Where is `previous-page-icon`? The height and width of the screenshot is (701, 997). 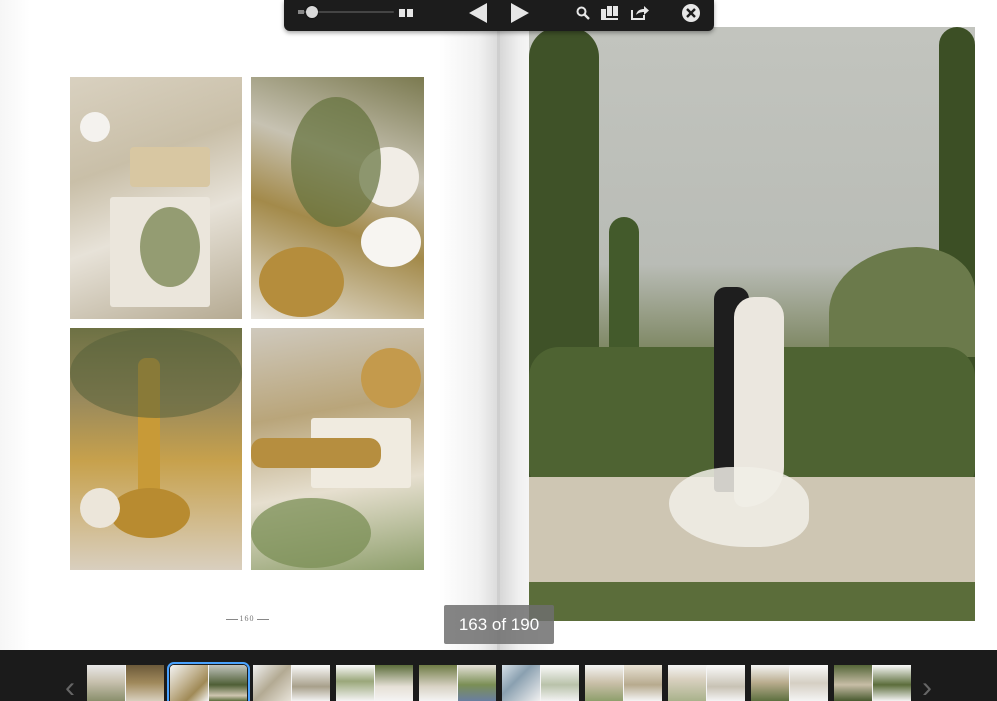
previous-page-icon is located at coordinates (478, 13).